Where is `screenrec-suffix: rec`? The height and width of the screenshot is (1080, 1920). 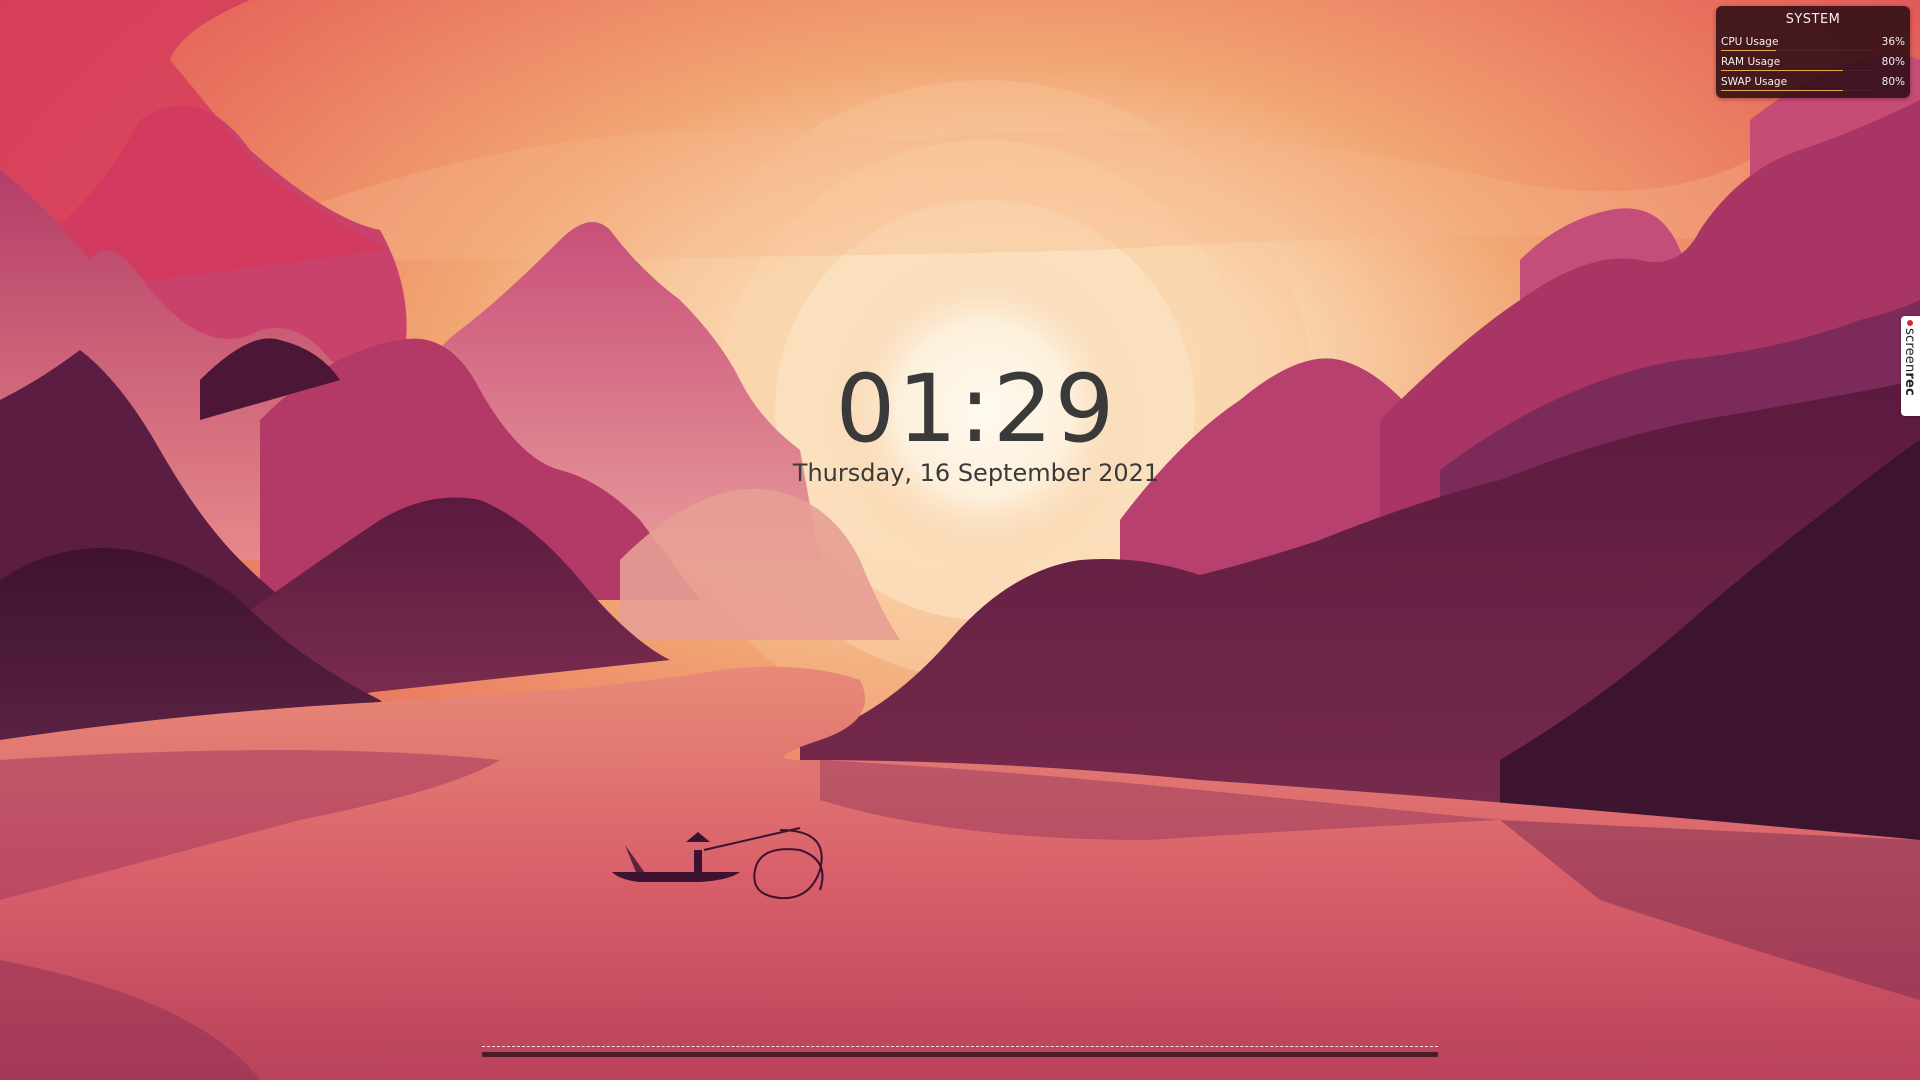 screenrec-suffix: rec is located at coordinates (1909, 384).